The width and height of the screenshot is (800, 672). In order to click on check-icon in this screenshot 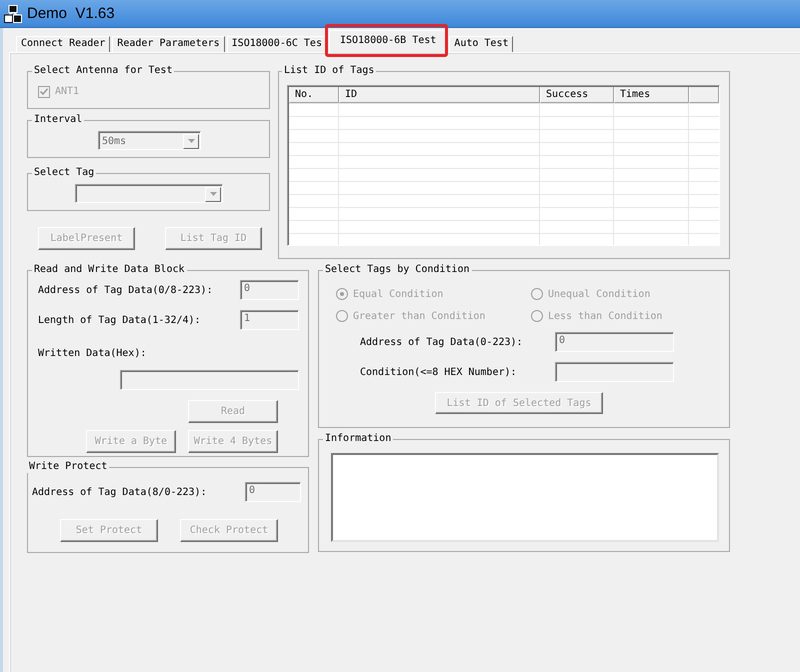, I will do `click(44, 91)`.